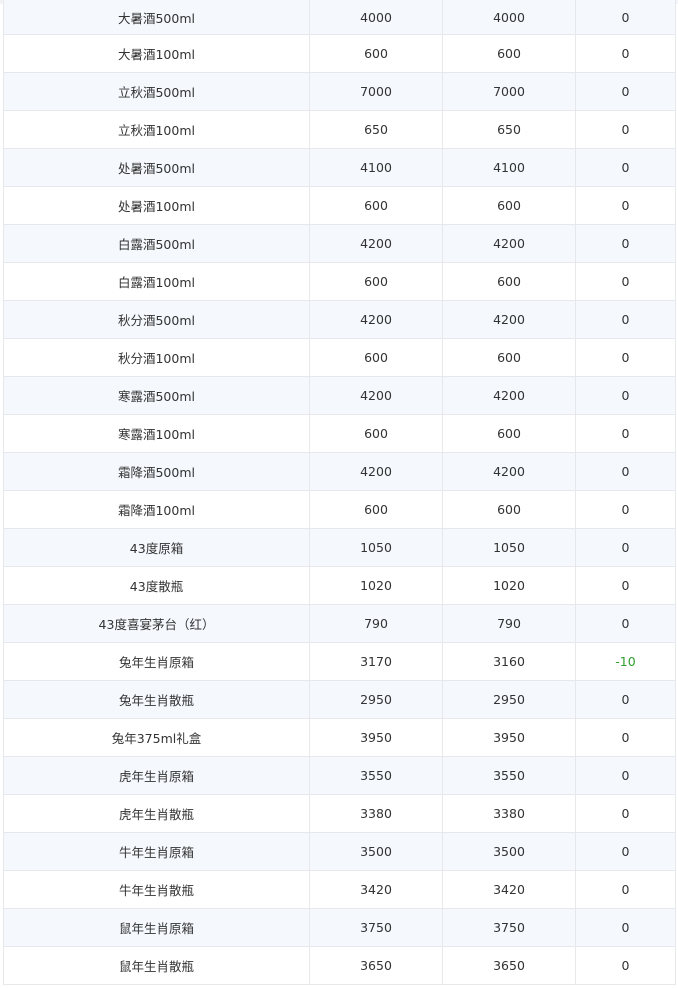 This screenshot has width=678, height=988. What do you see at coordinates (156, 851) in the screenshot?
I see `product-name-cell: 牛年生肖原箱` at bounding box center [156, 851].